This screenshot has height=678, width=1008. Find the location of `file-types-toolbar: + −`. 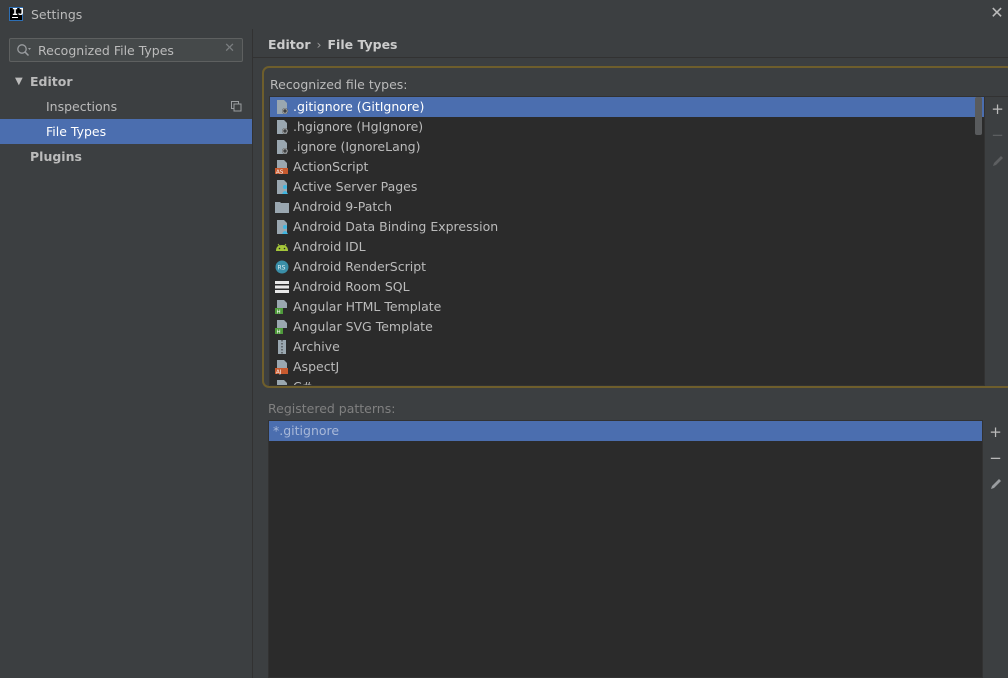

file-types-toolbar: + − is located at coordinates (996, 241).